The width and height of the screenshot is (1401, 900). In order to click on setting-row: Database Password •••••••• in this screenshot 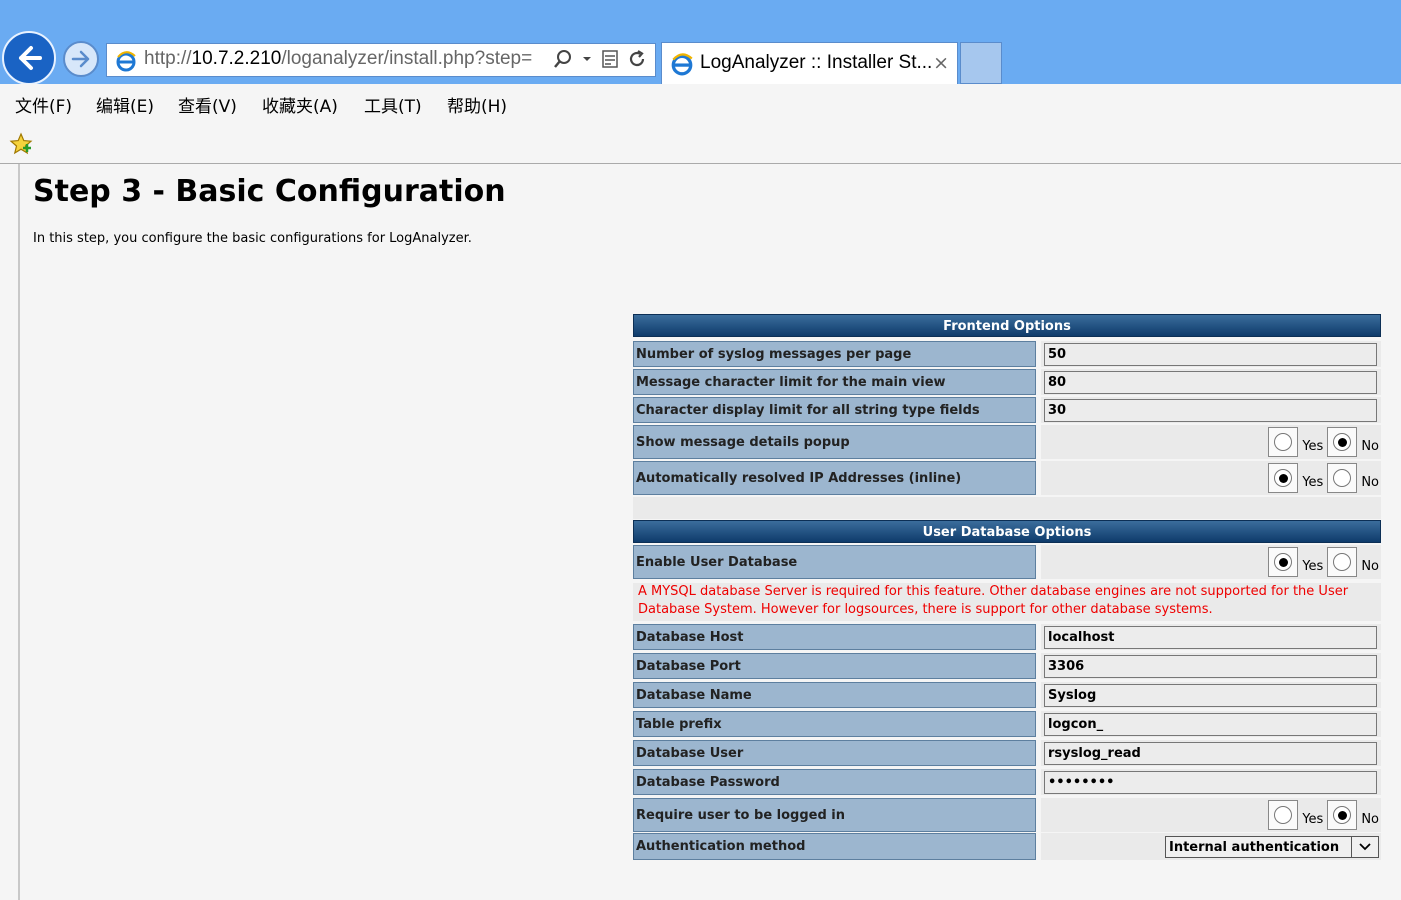, I will do `click(1007, 782)`.